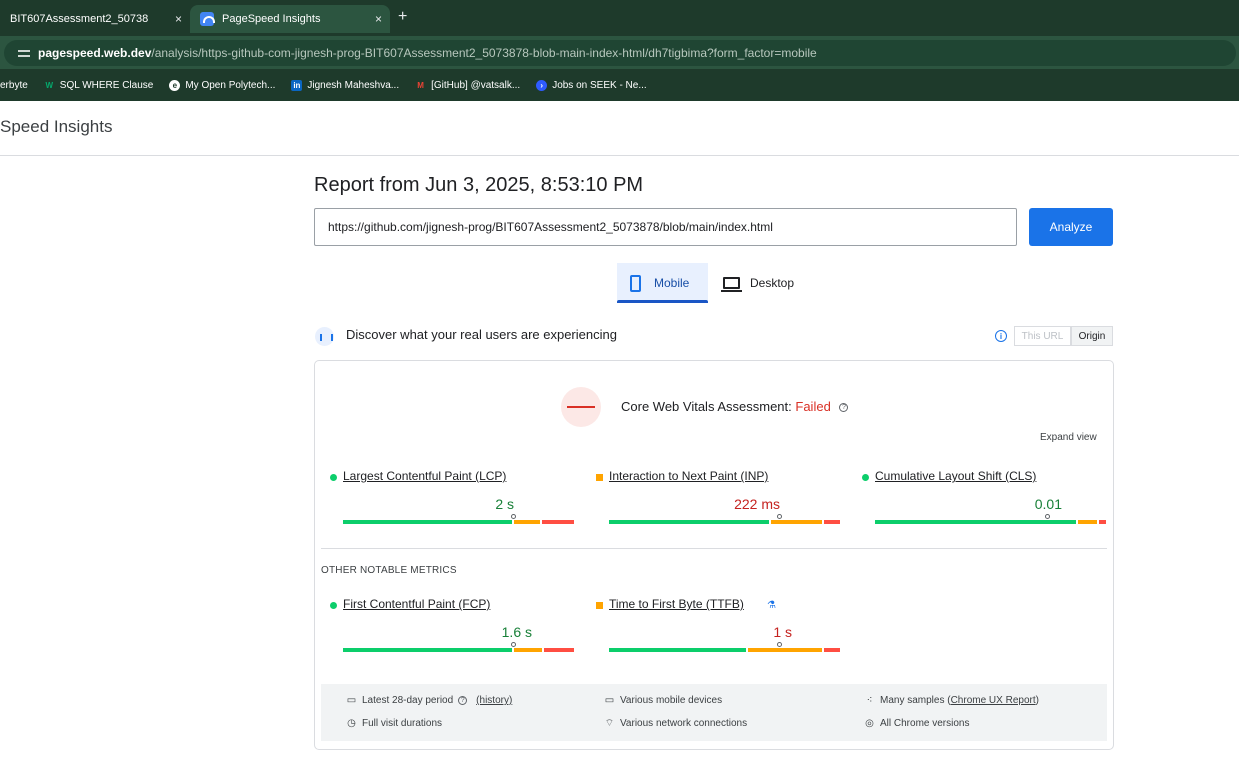  I want to click on browser-tab-assessment: BIT607Assessment2_50738 ×, so click(94, 19).